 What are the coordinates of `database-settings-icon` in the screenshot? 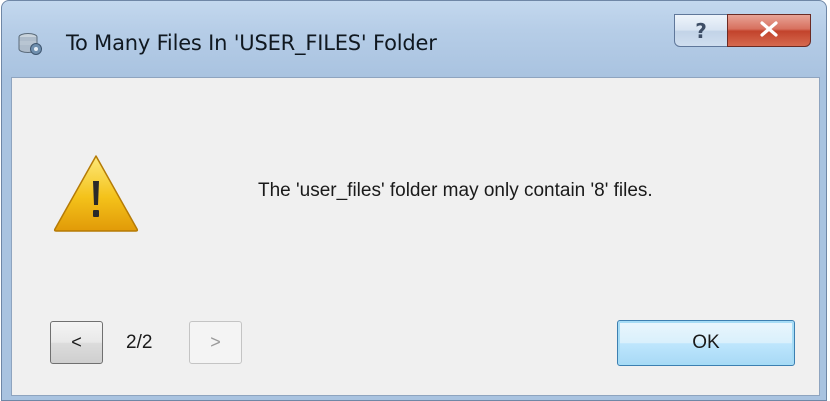 It's located at (30, 44).